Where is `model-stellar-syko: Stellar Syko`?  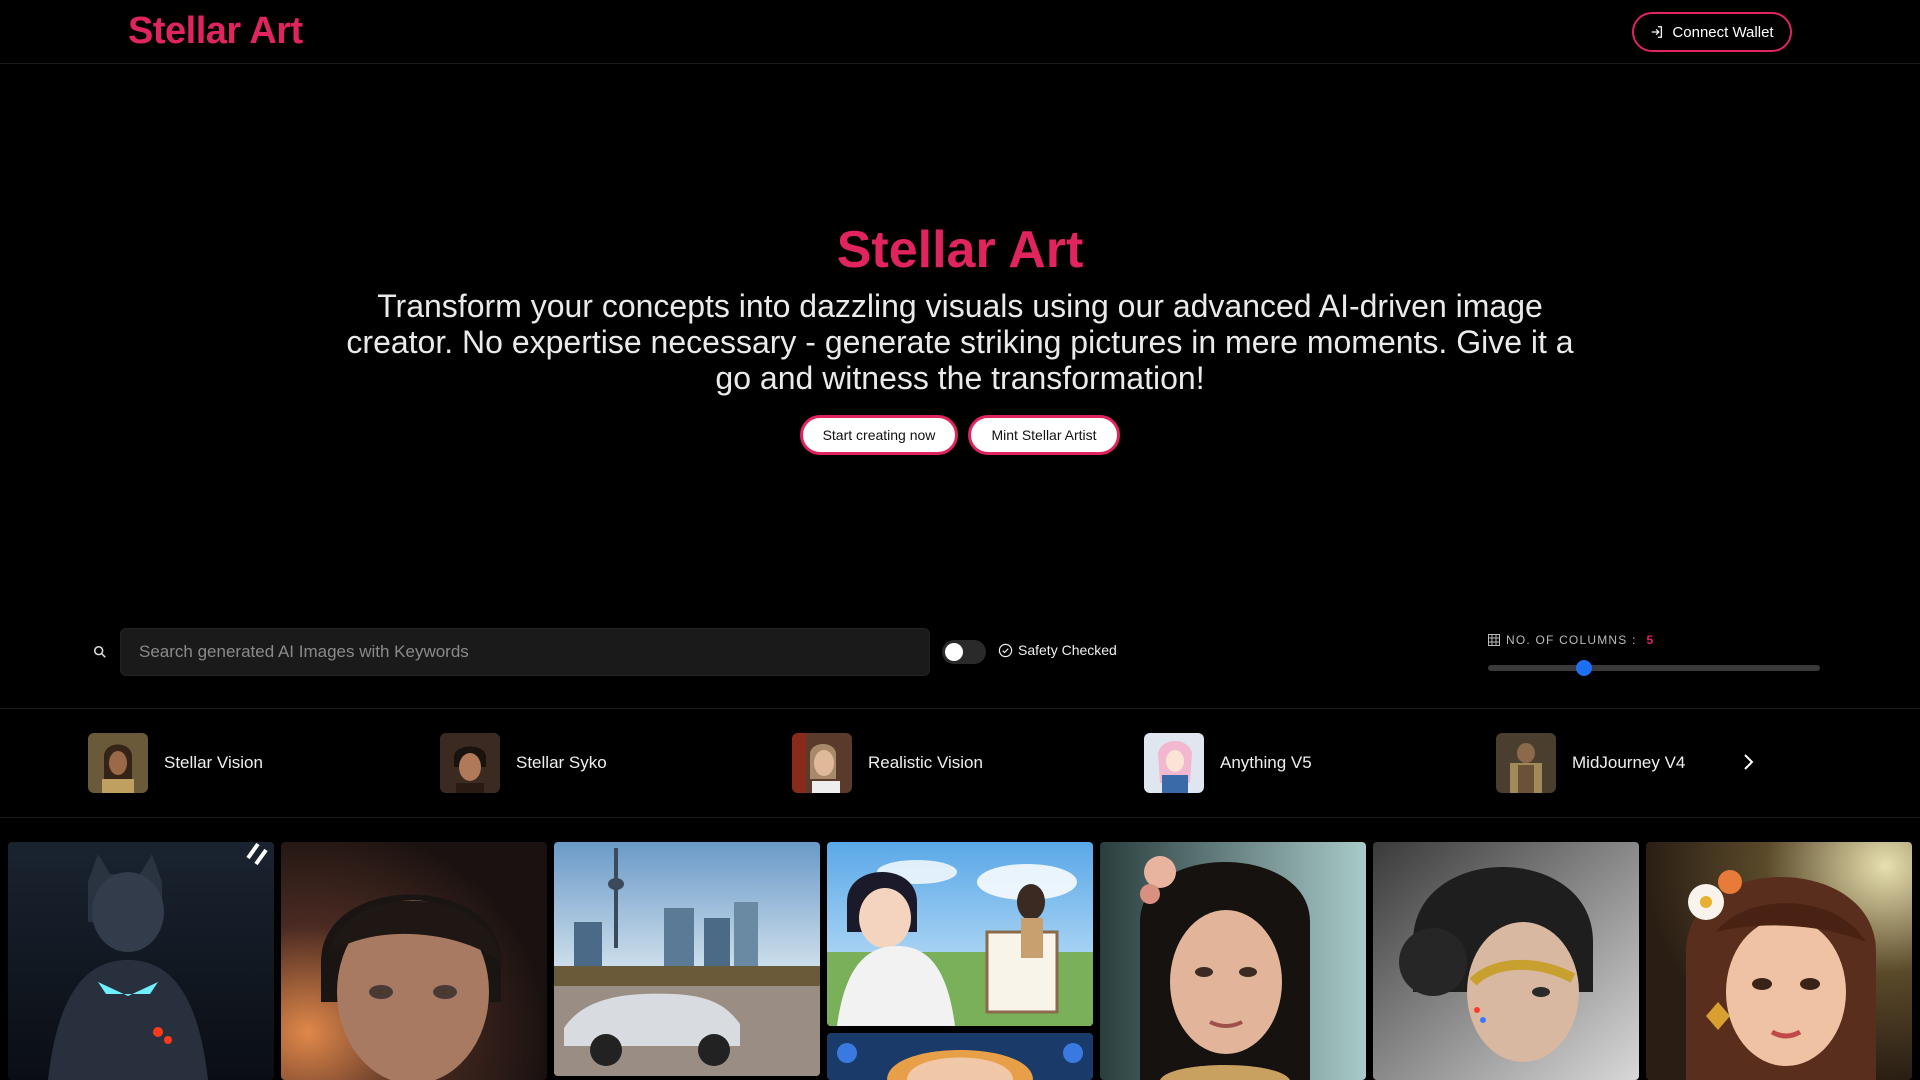 model-stellar-syko: Stellar Syko is located at coordinates (523, 763).